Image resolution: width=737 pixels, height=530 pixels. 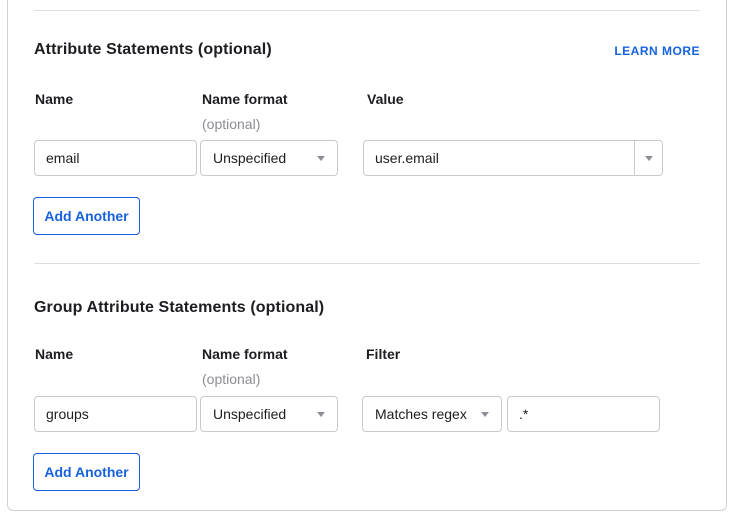 I want to click on group-name-input, so click(x=115, y=414).